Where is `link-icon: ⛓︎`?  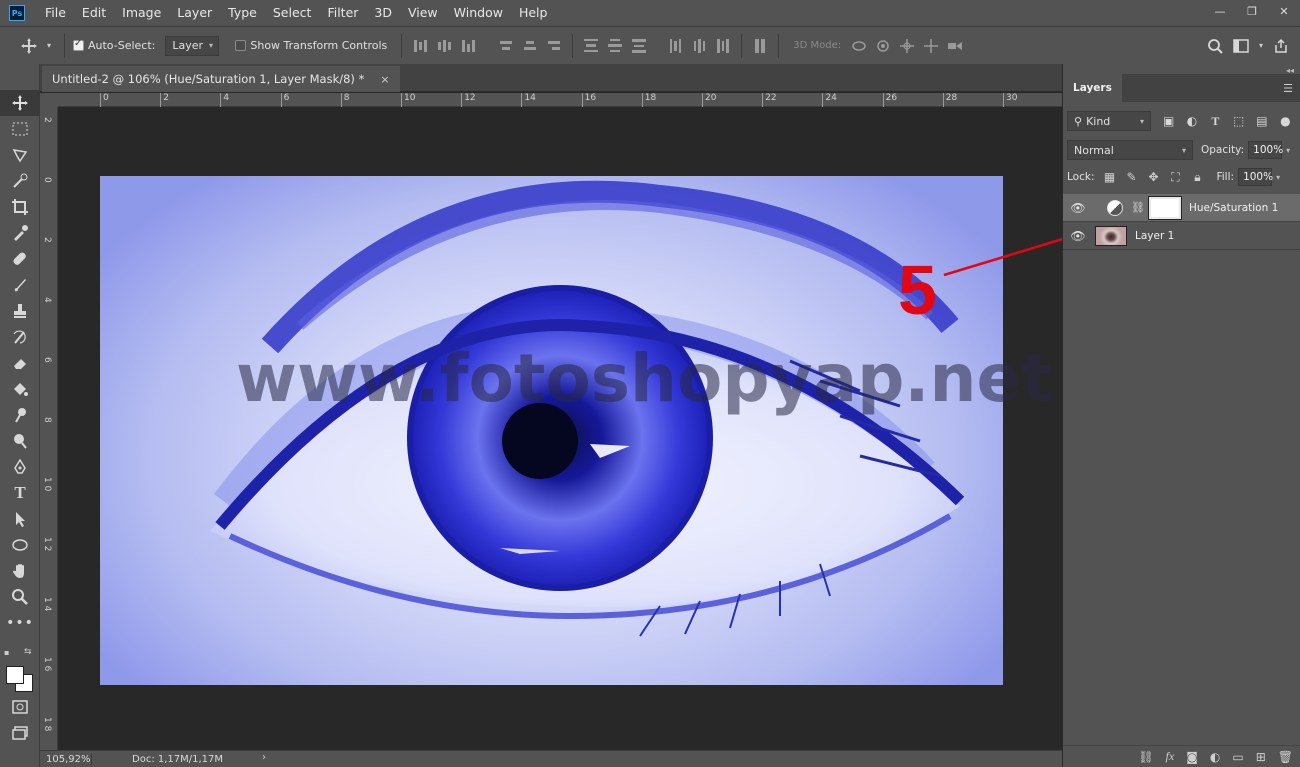
link-icon: ⛓︎ is located at coordinates (1138, 207).